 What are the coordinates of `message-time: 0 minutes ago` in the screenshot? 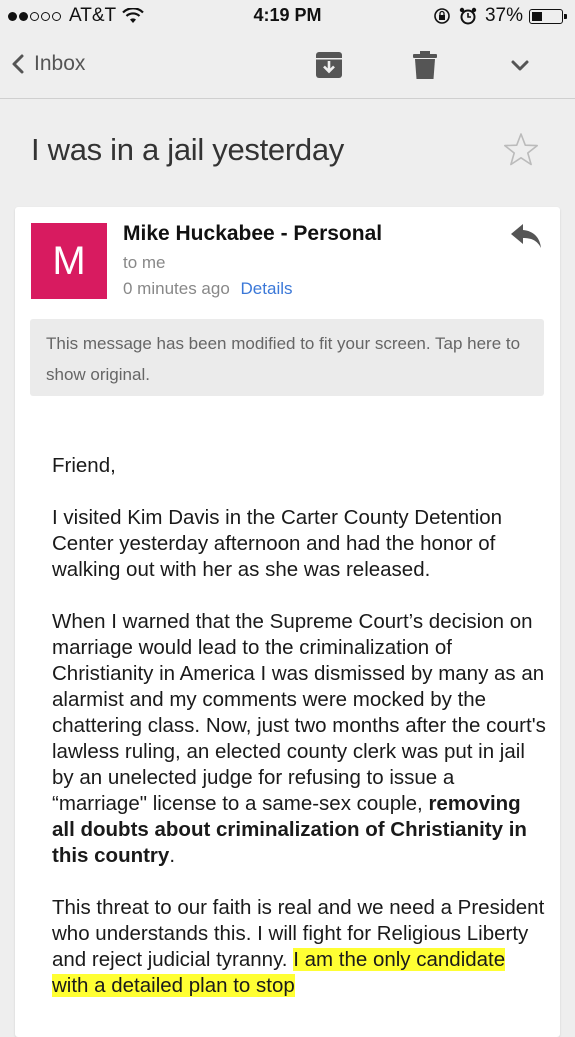 It's located at (176, 288).